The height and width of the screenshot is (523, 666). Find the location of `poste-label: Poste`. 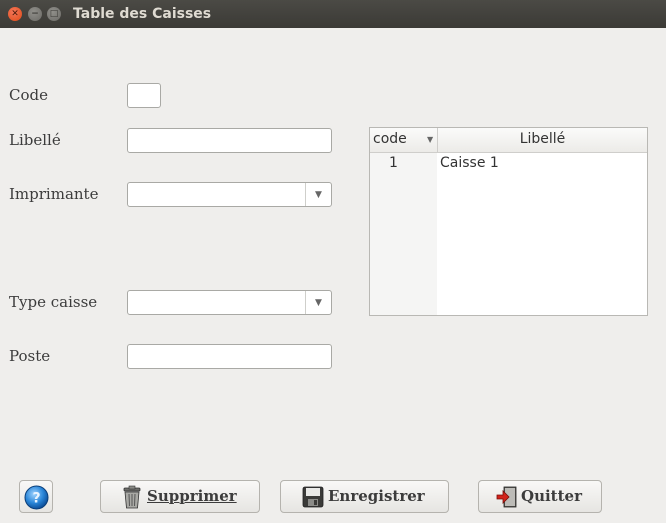

poste-label: Poste is located at coordinates (30, 356).